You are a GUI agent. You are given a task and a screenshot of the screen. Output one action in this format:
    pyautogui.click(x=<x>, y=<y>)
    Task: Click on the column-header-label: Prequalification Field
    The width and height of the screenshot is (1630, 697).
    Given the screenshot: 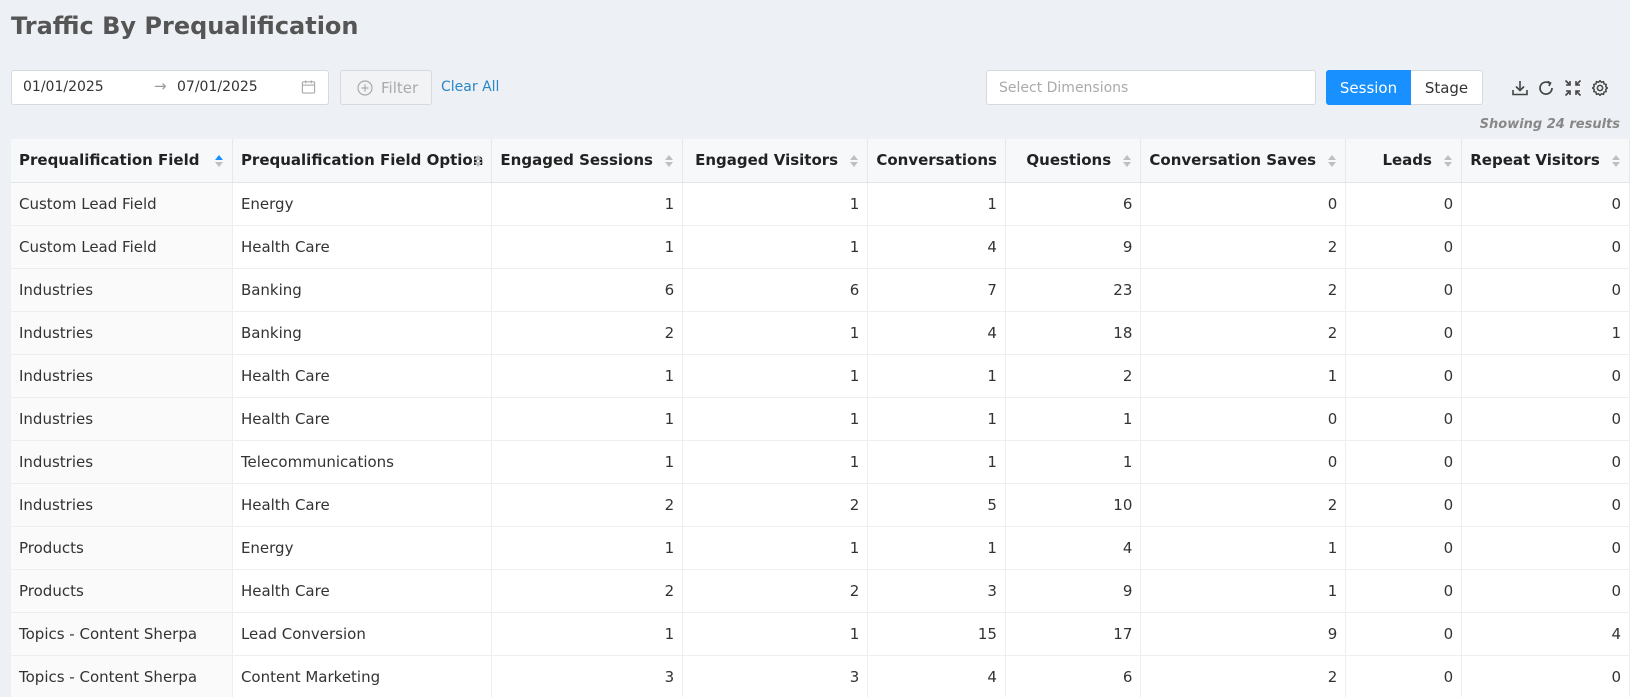 What is the action you would take?
    pyautogui.click(x=109, y=160)
    